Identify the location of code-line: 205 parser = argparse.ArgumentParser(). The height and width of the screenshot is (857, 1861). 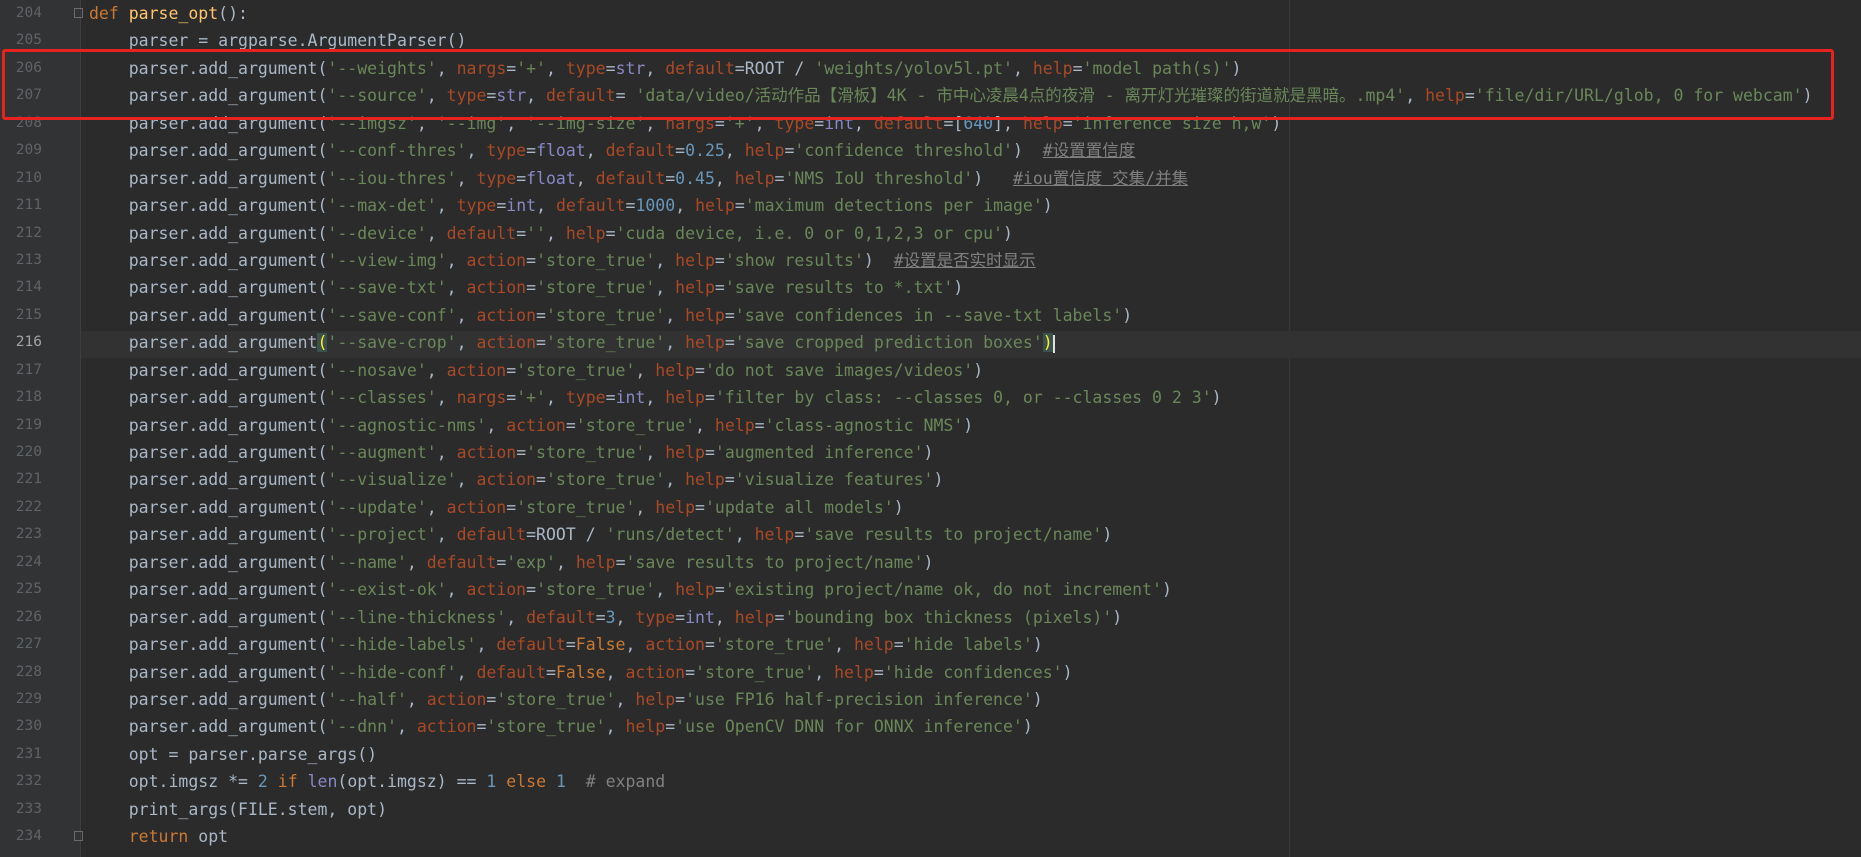
(930, 40).